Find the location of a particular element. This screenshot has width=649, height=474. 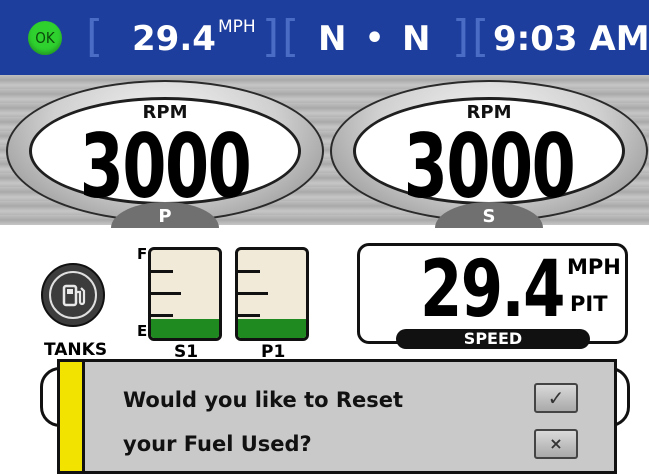

speed-tab-label: SPEED is located at coordinates (493, 339).